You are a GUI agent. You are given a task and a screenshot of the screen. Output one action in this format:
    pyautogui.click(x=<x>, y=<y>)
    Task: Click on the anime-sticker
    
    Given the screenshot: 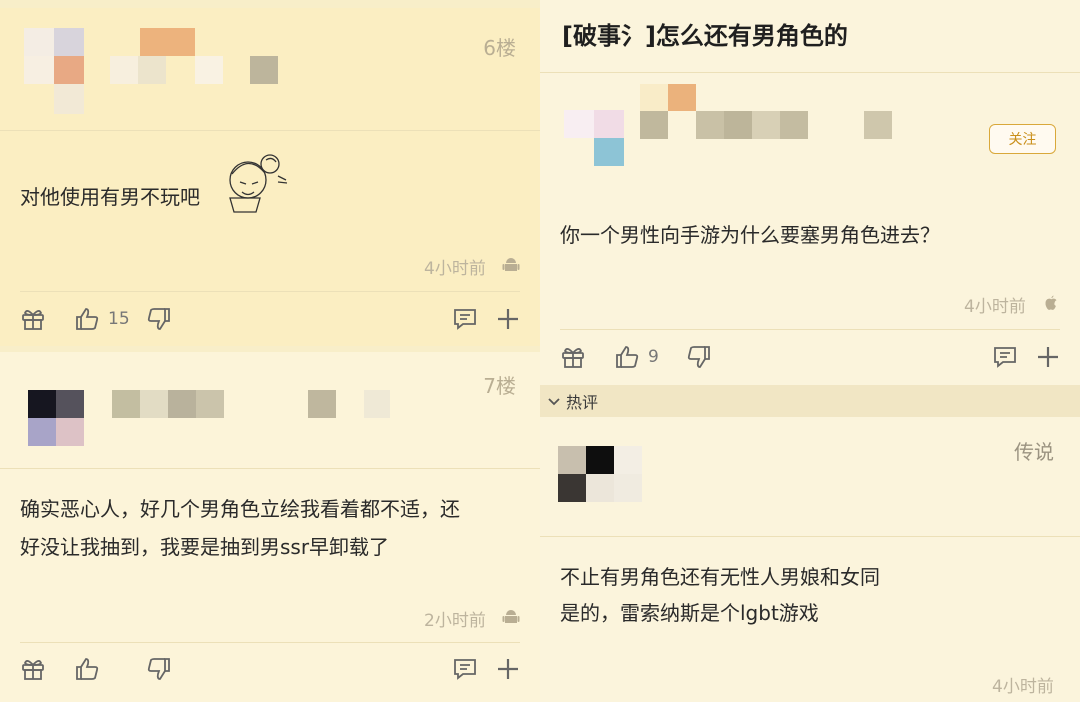 What is the action you would take?
    pyautogui.click(x=258, y=183)
    